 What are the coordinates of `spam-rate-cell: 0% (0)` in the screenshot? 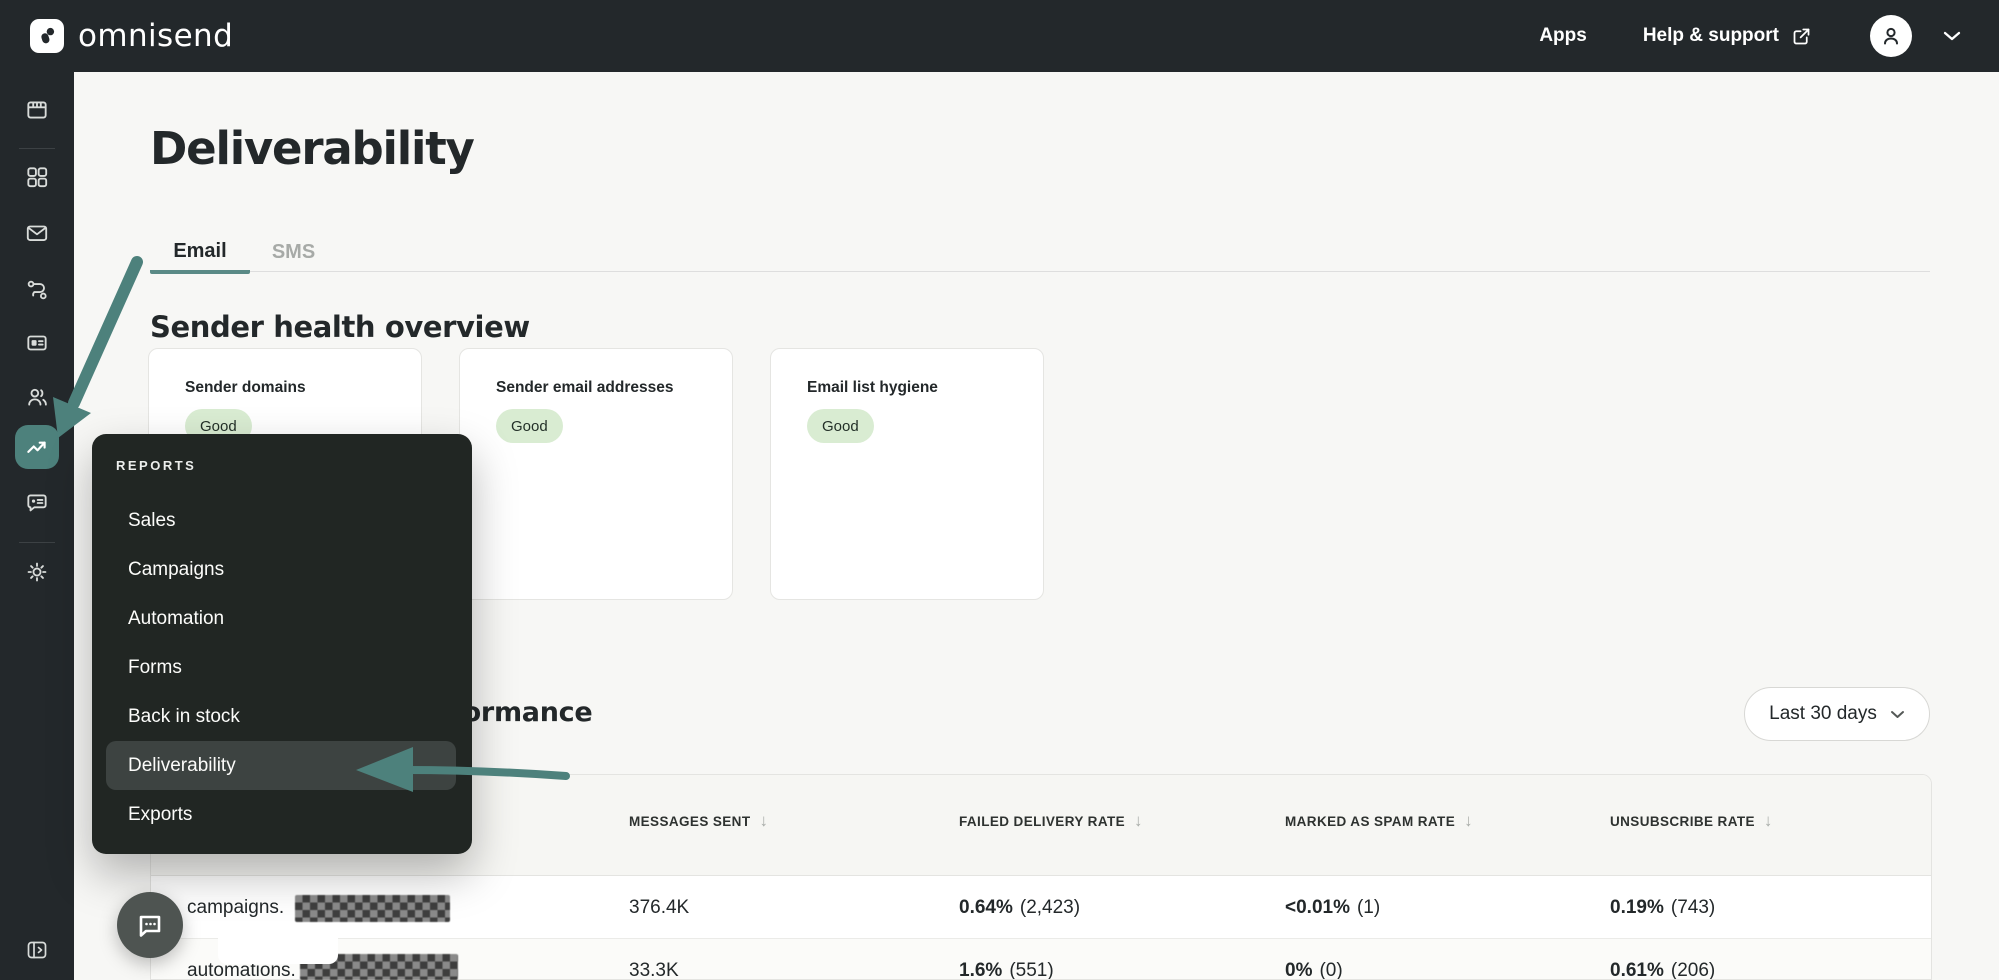 It's located at (1314, 959).